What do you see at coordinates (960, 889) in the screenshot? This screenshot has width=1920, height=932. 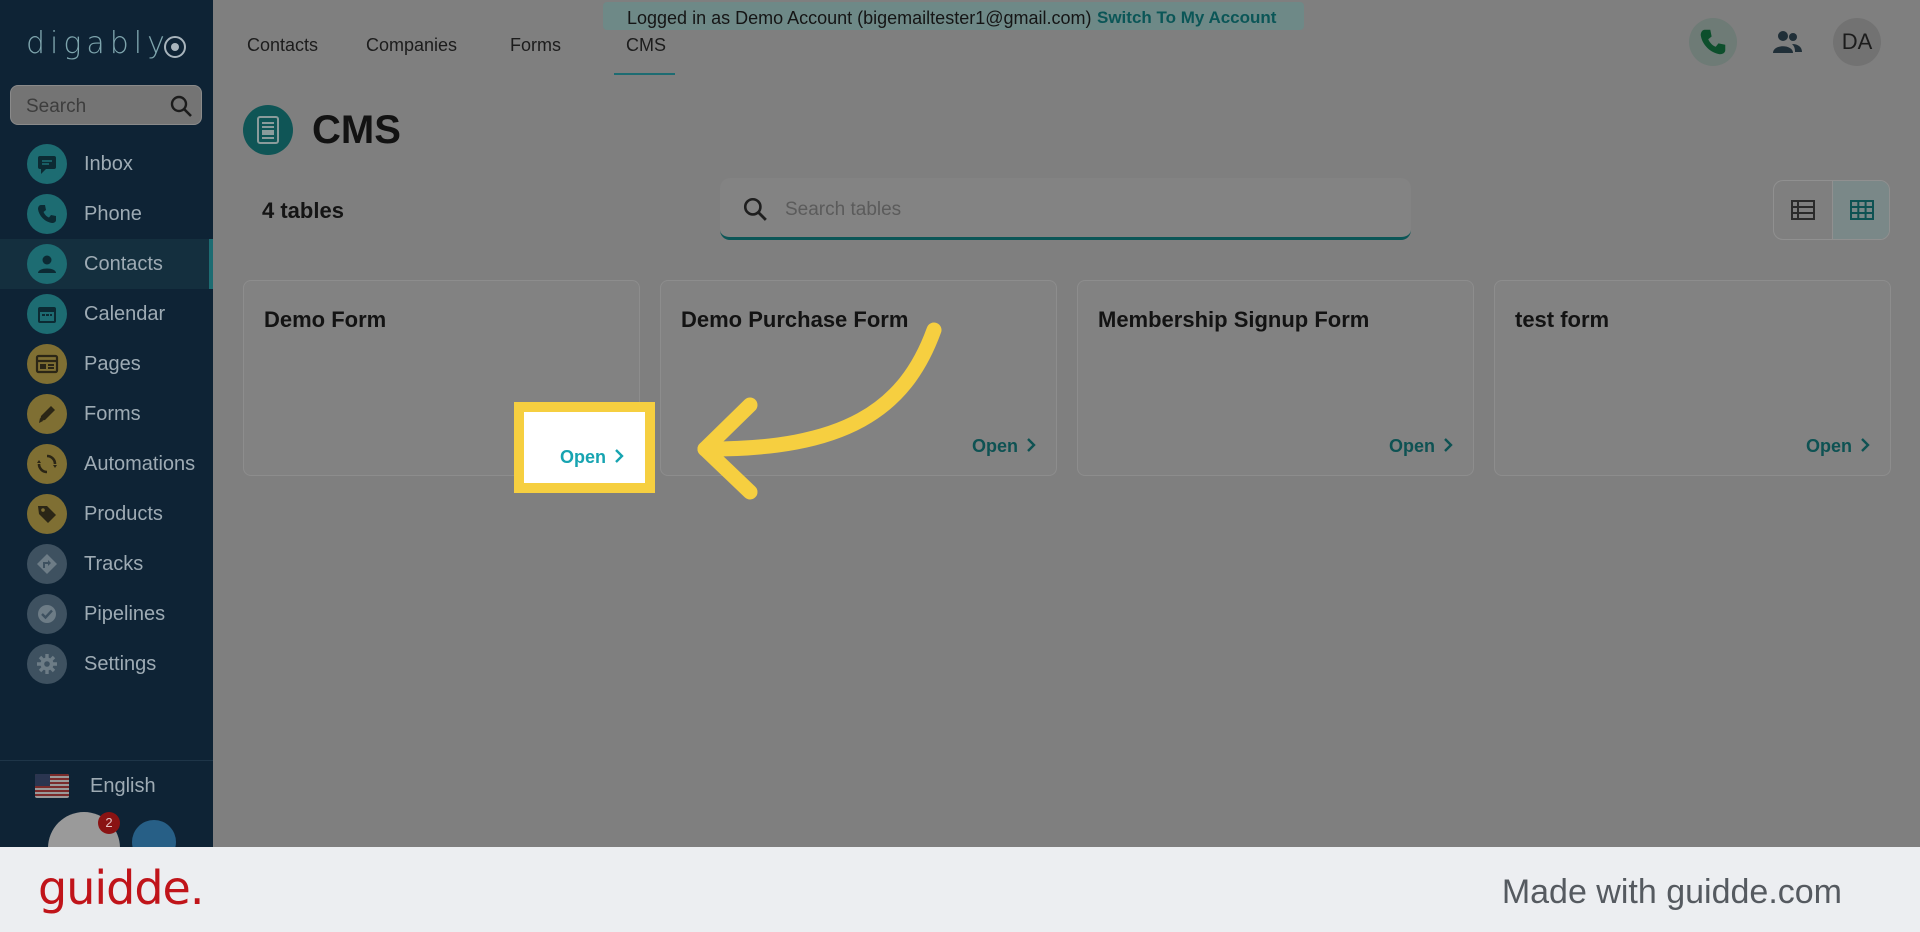 I see `guidde-footer: guidde. Made with guidde.com` at bounding box center [960, 889].